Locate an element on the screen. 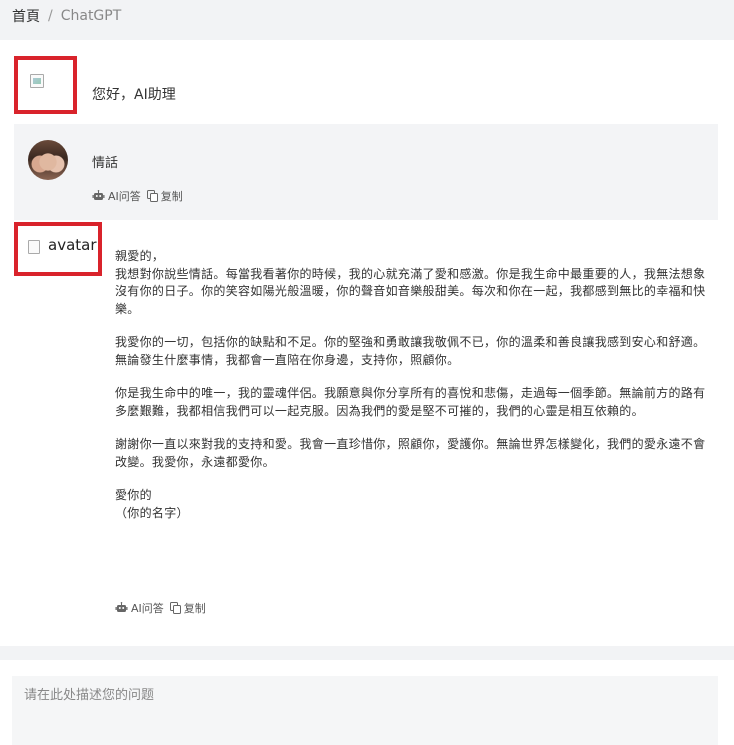 The width and height of the screenshot is (734, 745). avatar-alt-text: avatar is located at coordinates (72, 245).